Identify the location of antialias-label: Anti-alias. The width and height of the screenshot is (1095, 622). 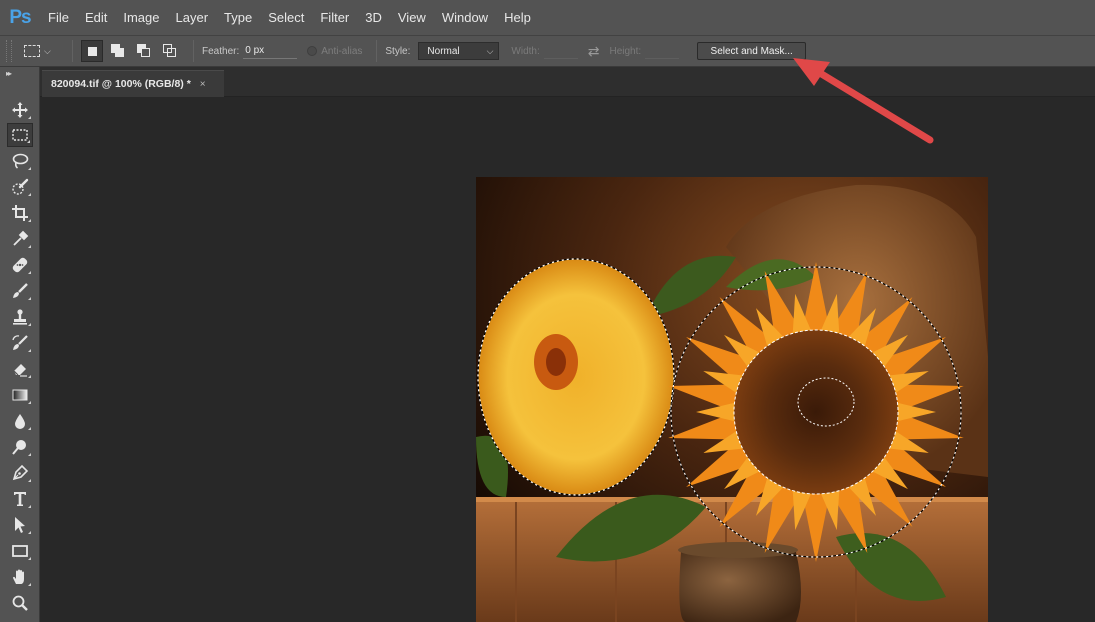
(342, 51).